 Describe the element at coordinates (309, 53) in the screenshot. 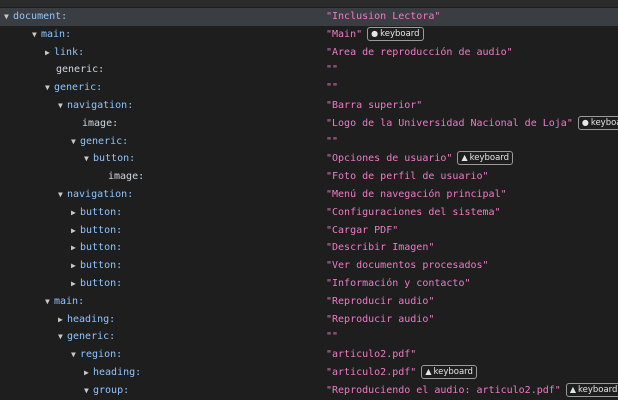

I see `tree-row-link: ▶ link: "Area de reproducción de audio"` at that location.